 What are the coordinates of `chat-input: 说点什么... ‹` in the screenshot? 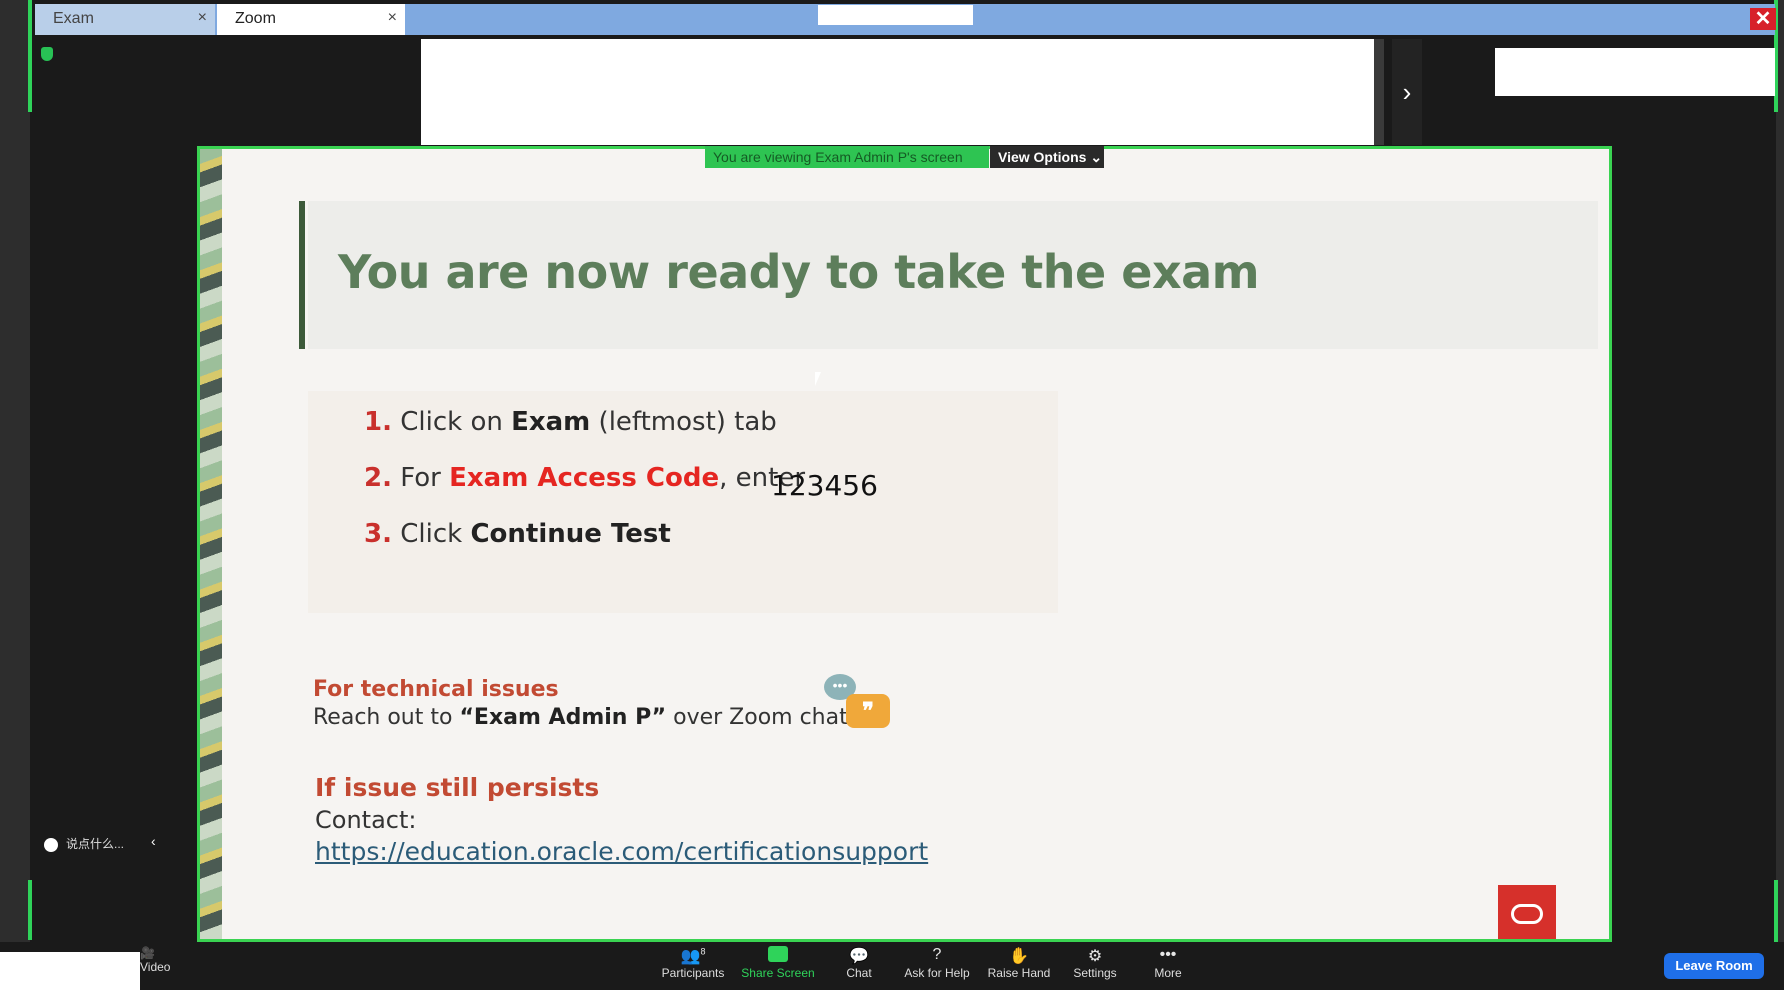 It's located at (100, 842).